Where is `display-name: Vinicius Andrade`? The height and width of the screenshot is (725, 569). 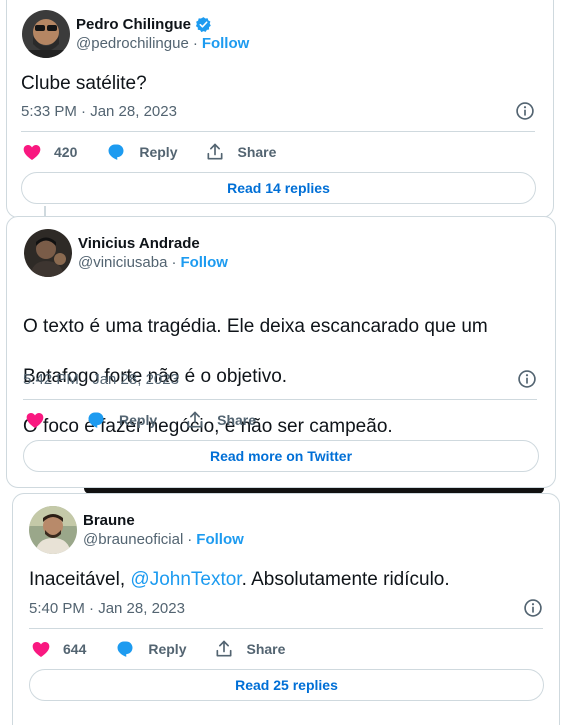
display-name: Vinicius Andrade is located at coordinates (139, 243).